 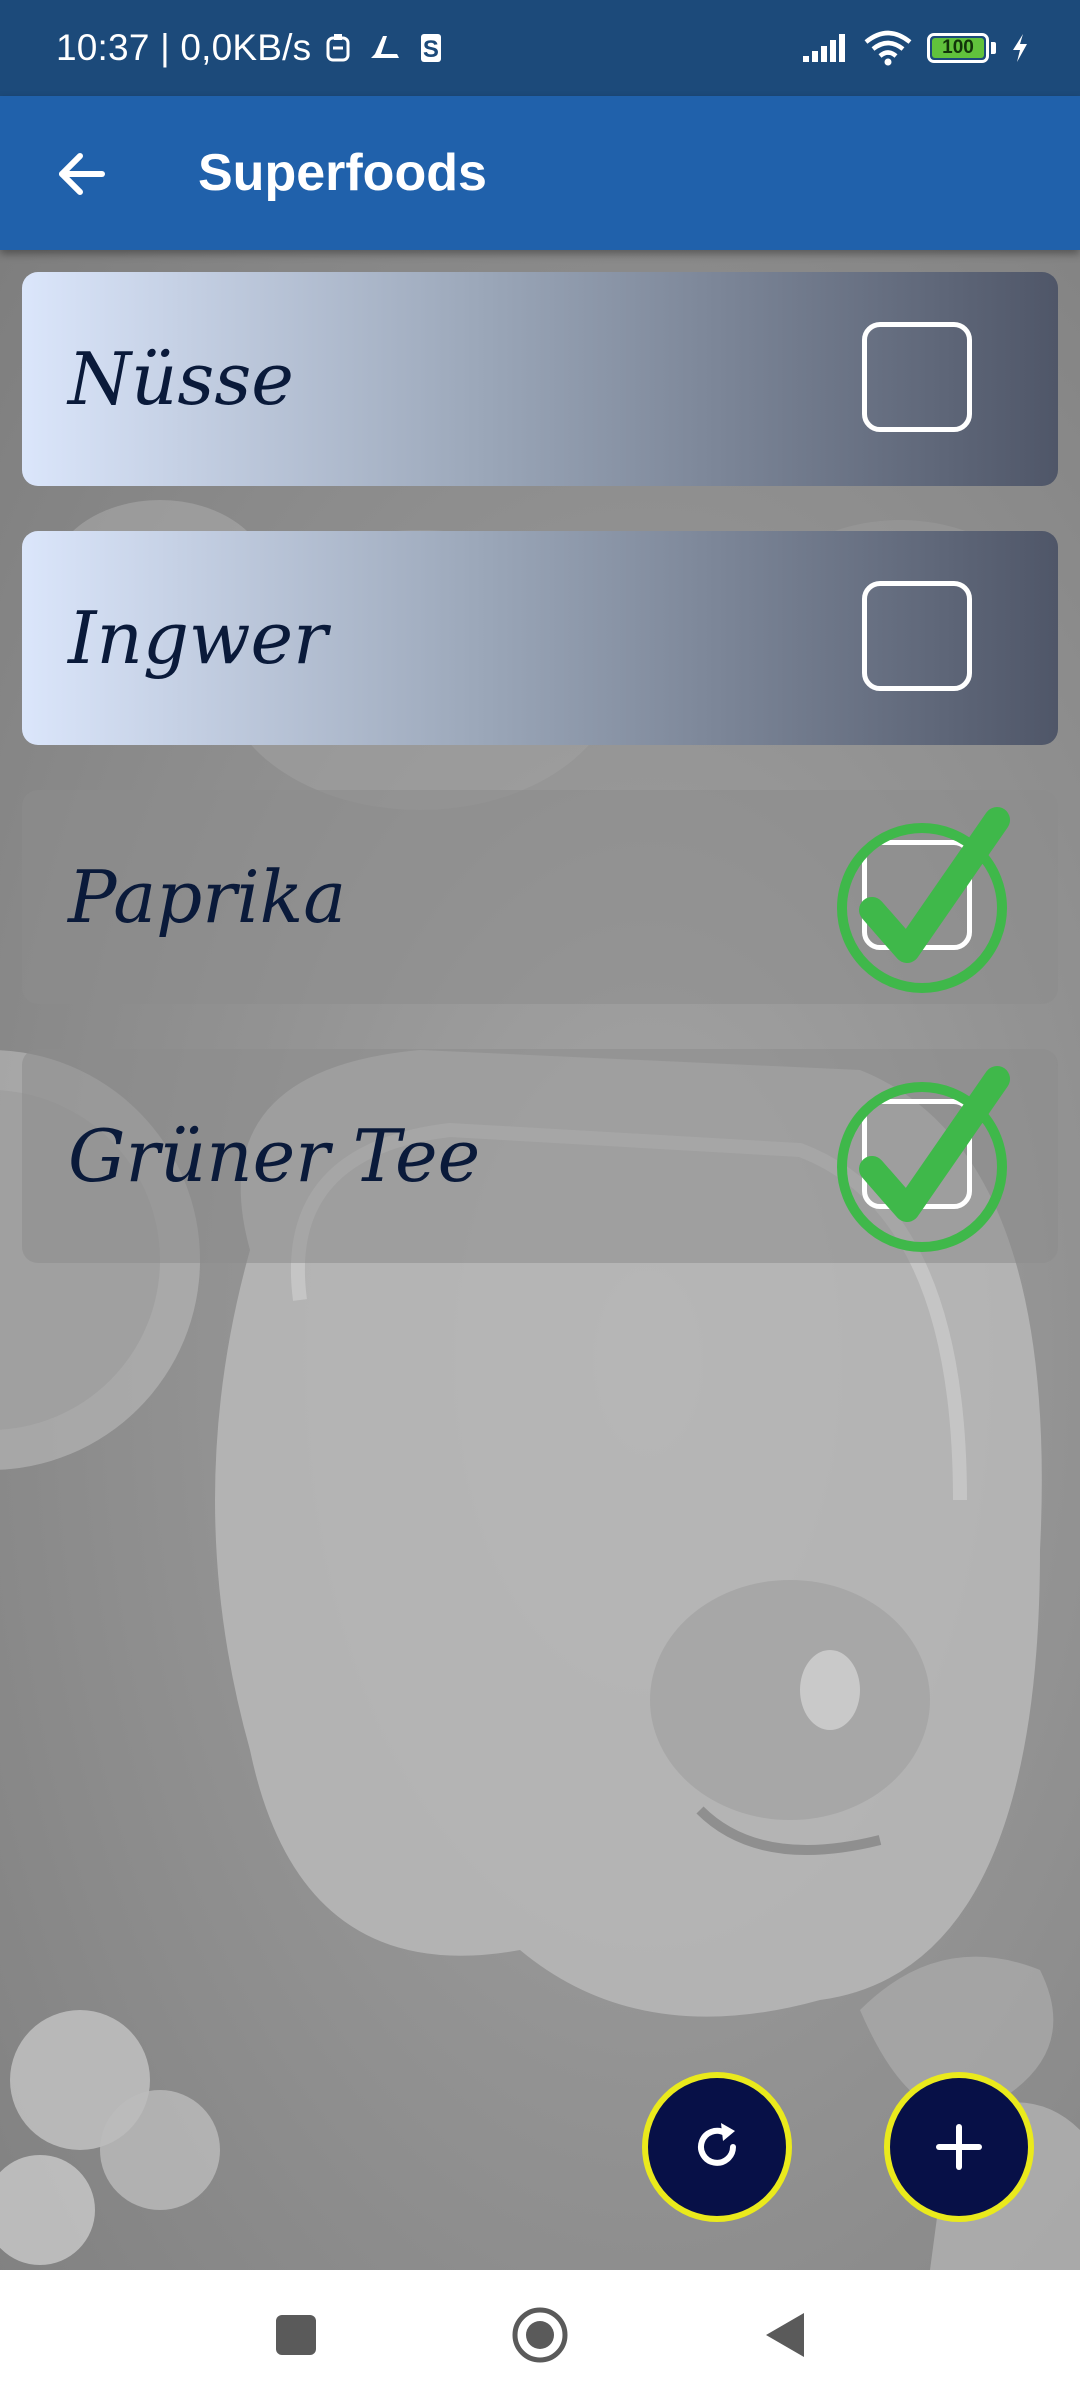 I want to click on item-label: Ingwer, so click(x=198, y=638).